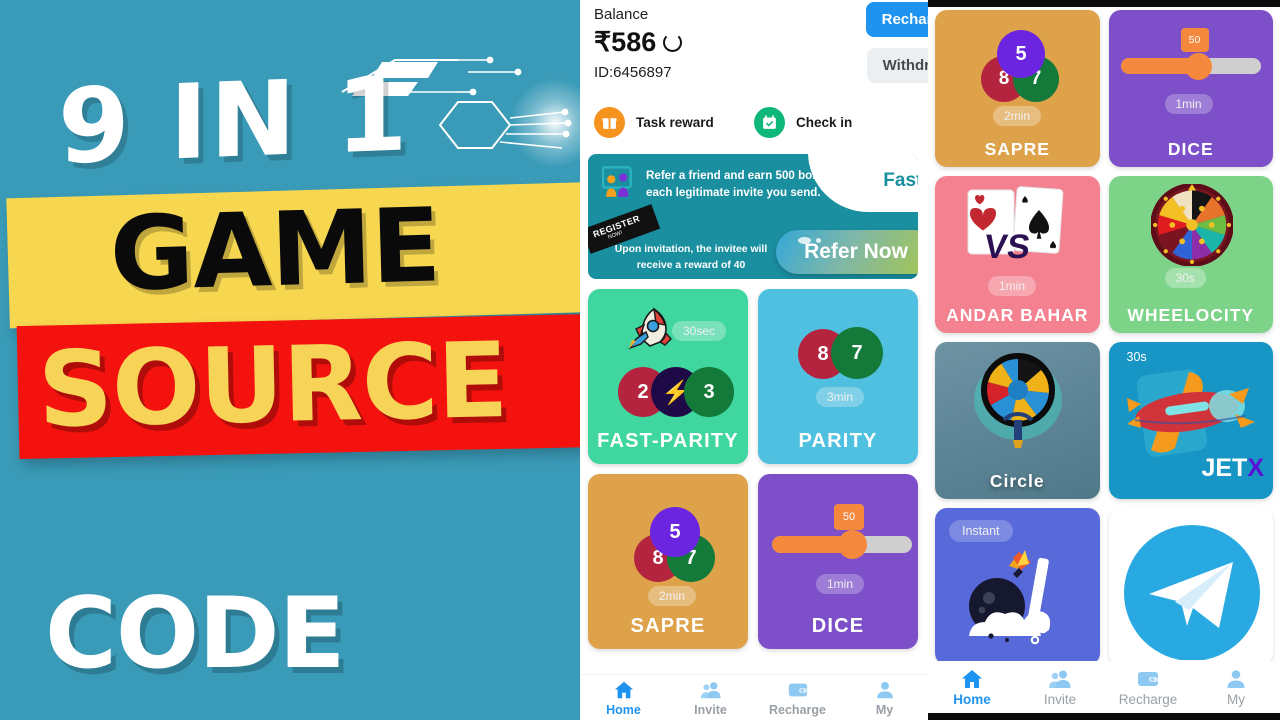 The image size is (1280, 720). Describe the element at coordinates (896, 19) in the screenshot. I see `recharge-button: Recharge` at that location.